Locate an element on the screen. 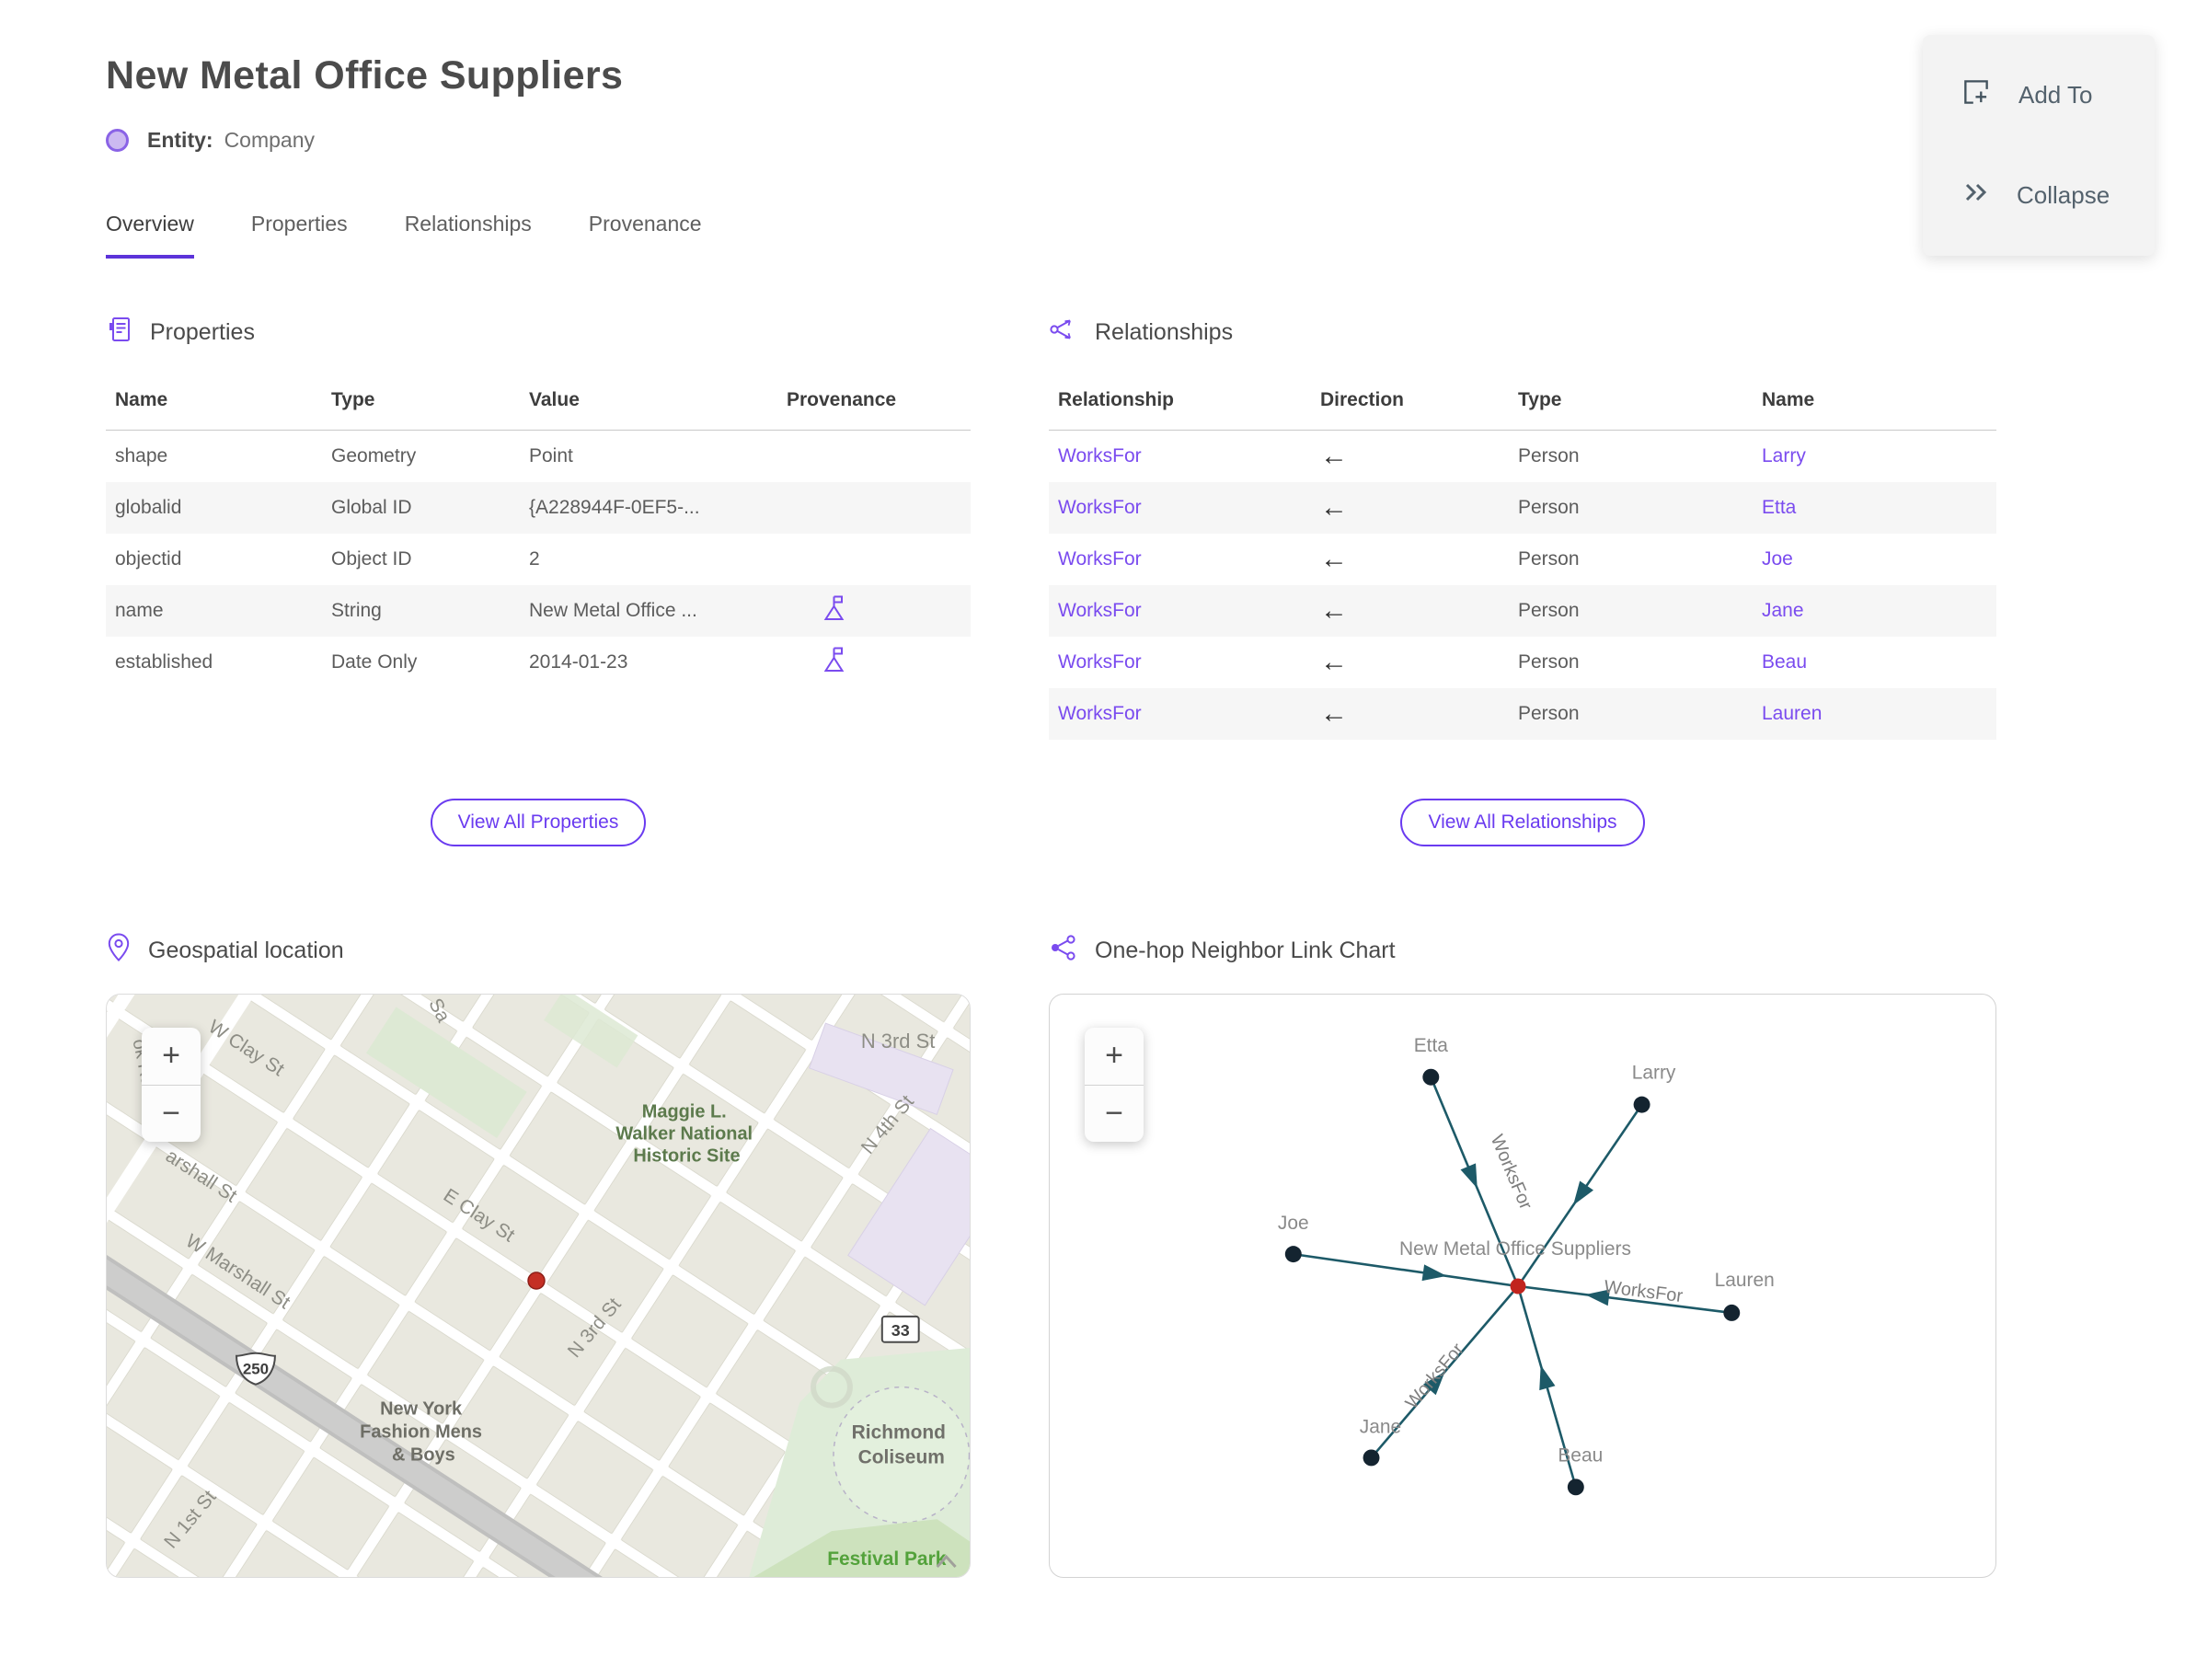 This screenshot has height=1680, width=2208. entity-name-link: Beau is located at coordinates (1784, 662).